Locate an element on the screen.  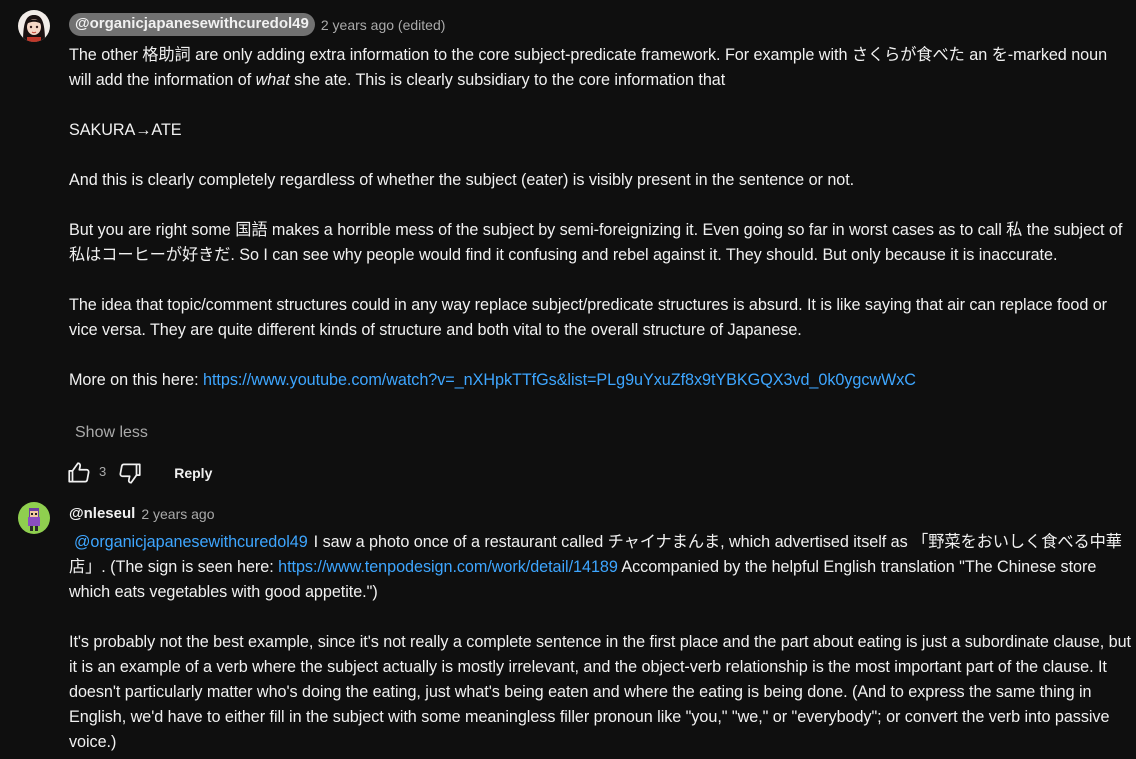
reply-button: Reply is located at coordinates (193, 473).